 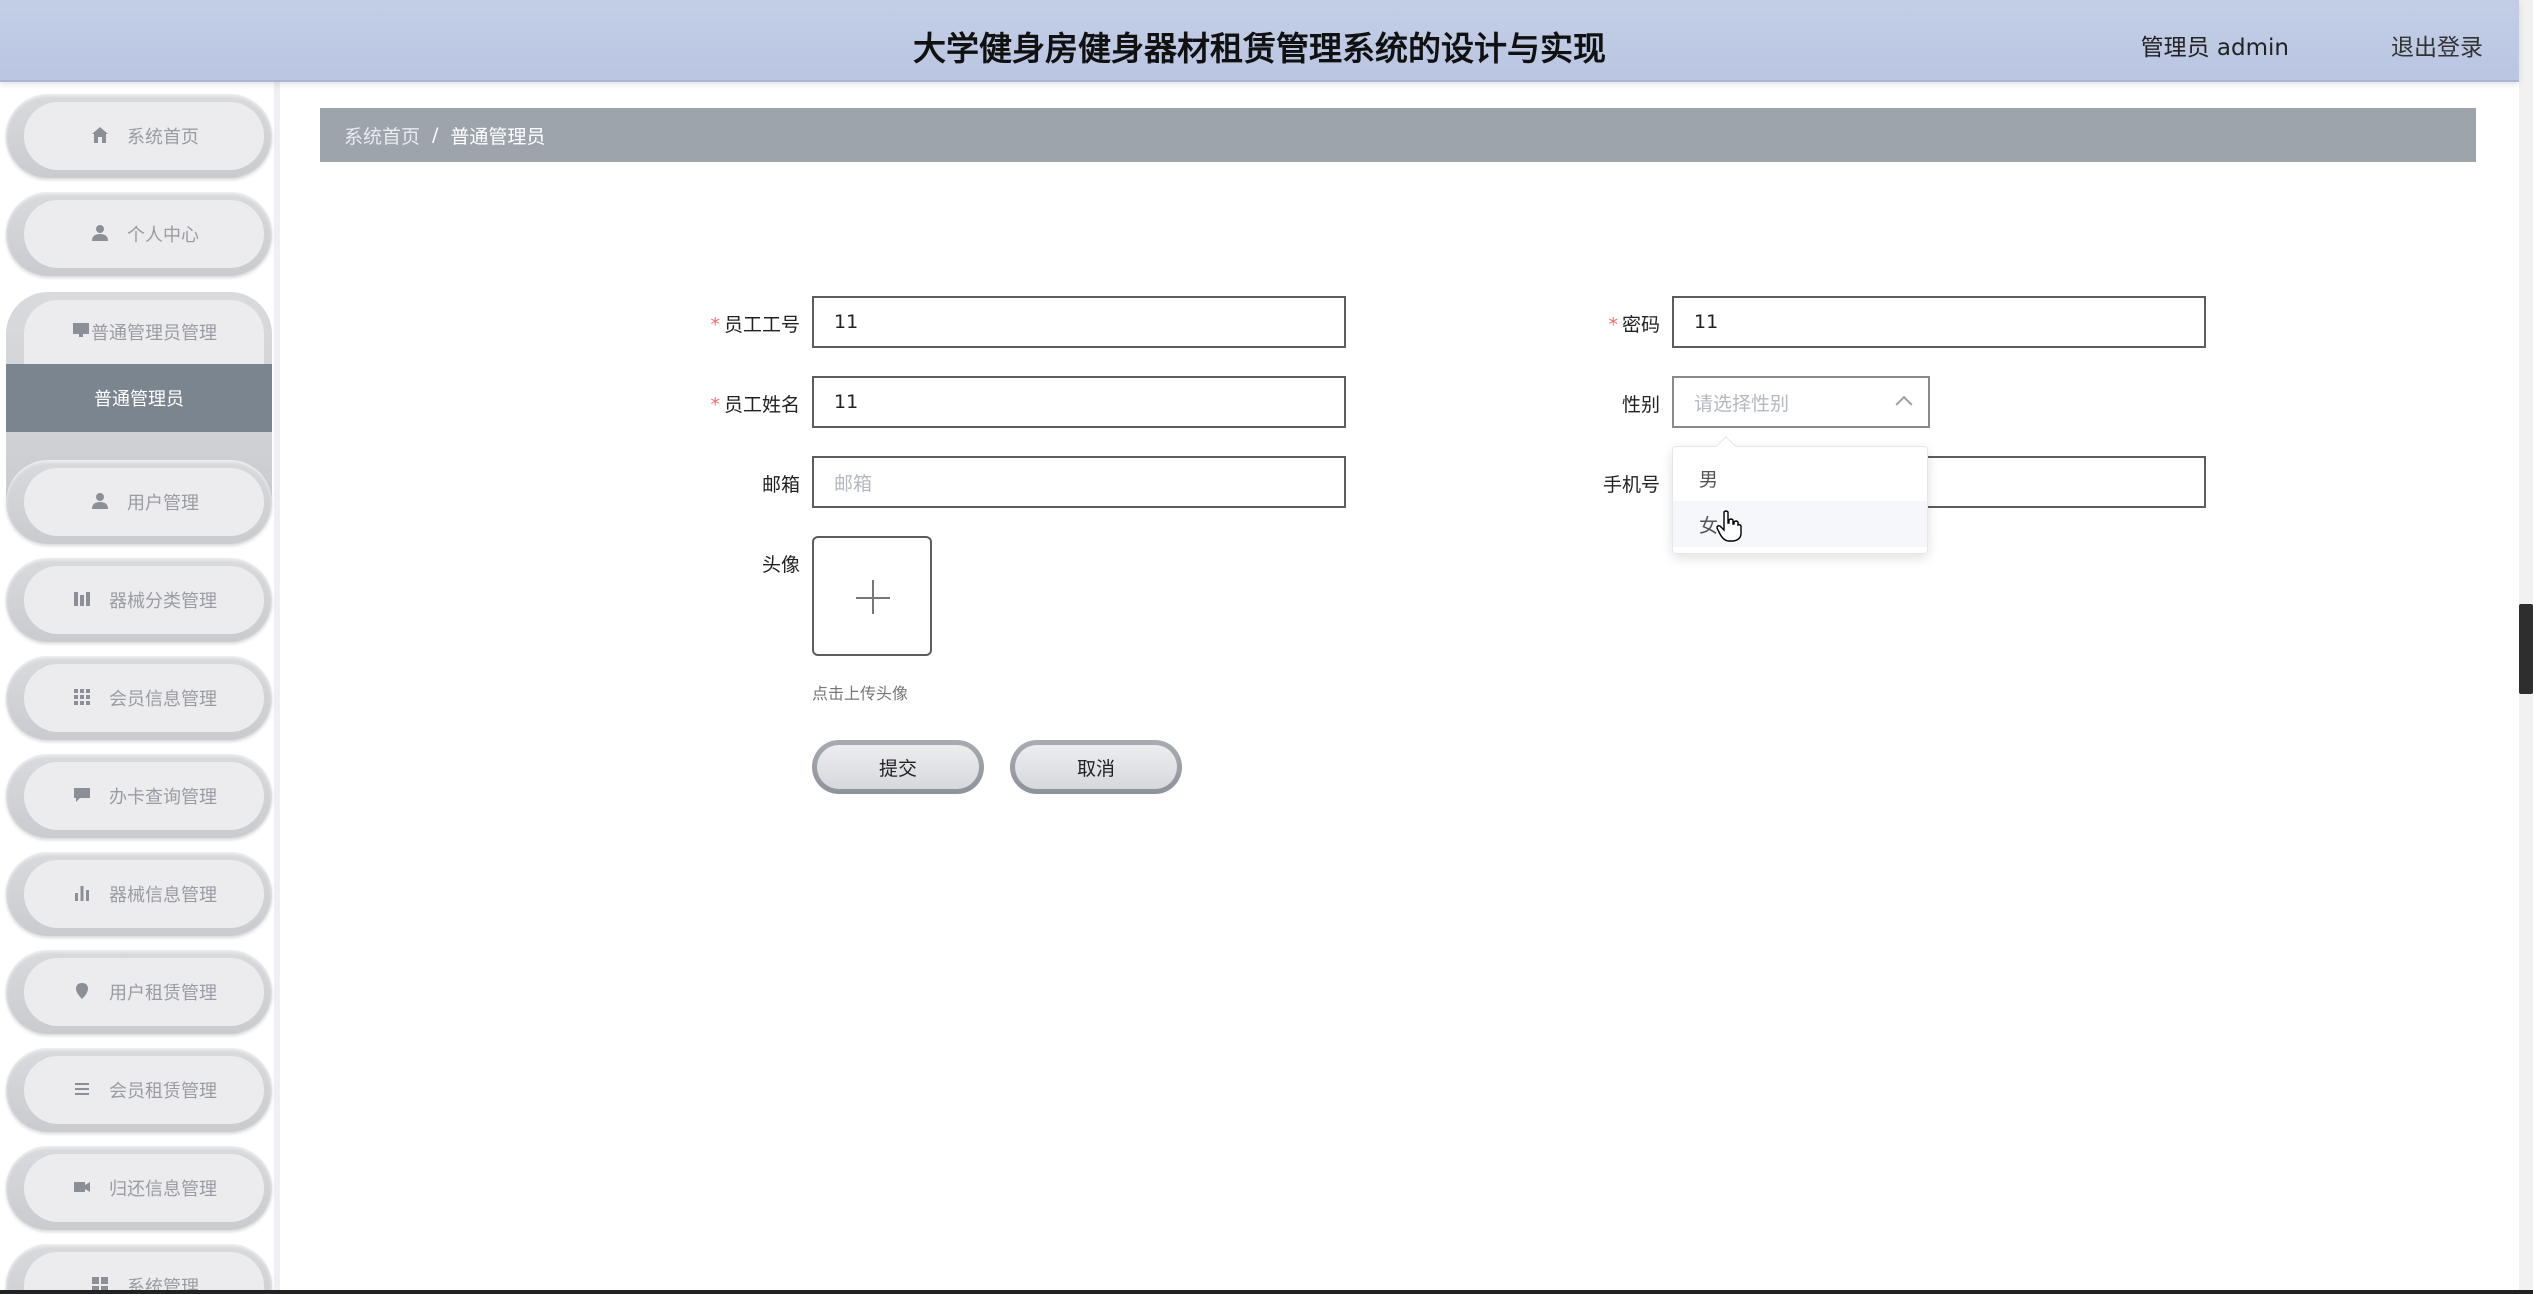 I want to click on sidebar-item-equipment-category: 器械分类管理, so click(x=139, y=600).